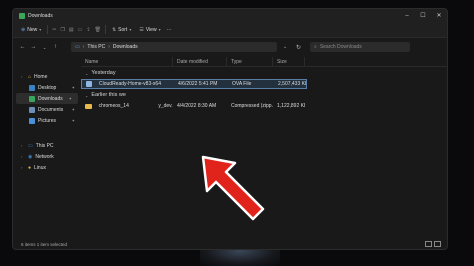  I want to click on plus-icon: ⊕, so click(23, 29).